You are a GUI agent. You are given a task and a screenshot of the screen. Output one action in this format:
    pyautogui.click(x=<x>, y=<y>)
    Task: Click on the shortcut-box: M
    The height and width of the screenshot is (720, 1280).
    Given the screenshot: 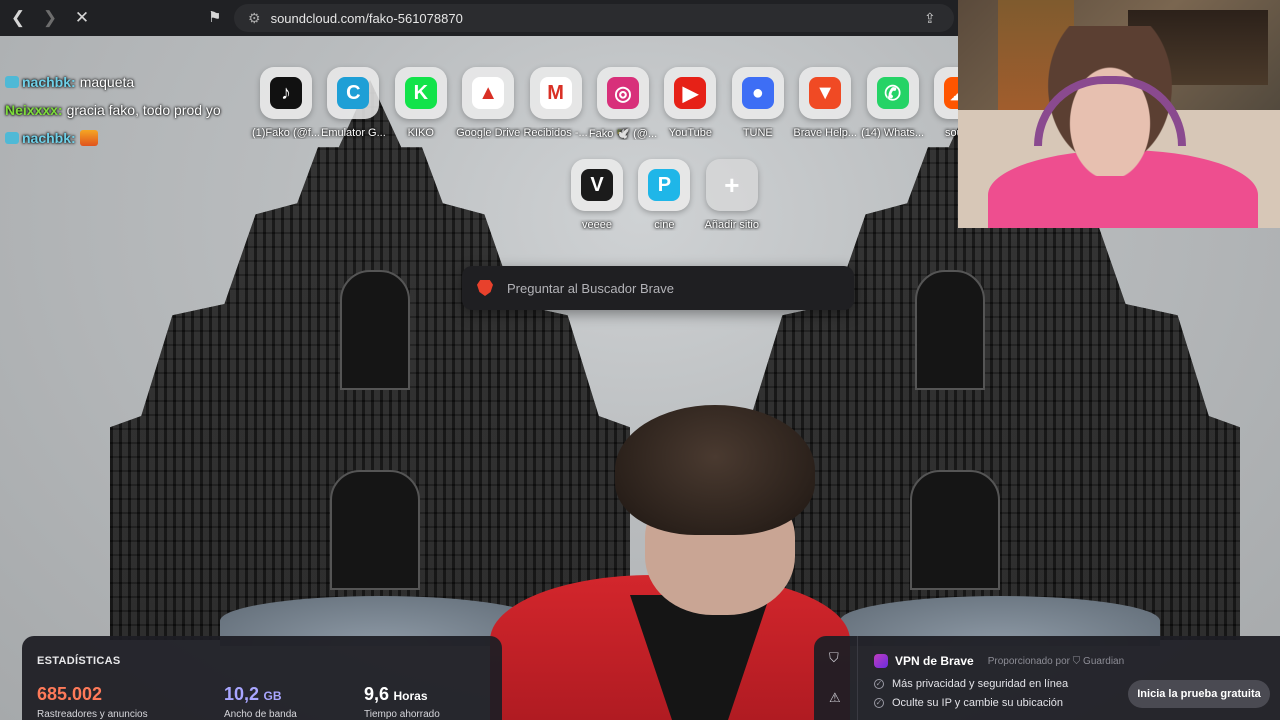 What is the action you would take?
    pyautogui.click(x=555, y=93)
    